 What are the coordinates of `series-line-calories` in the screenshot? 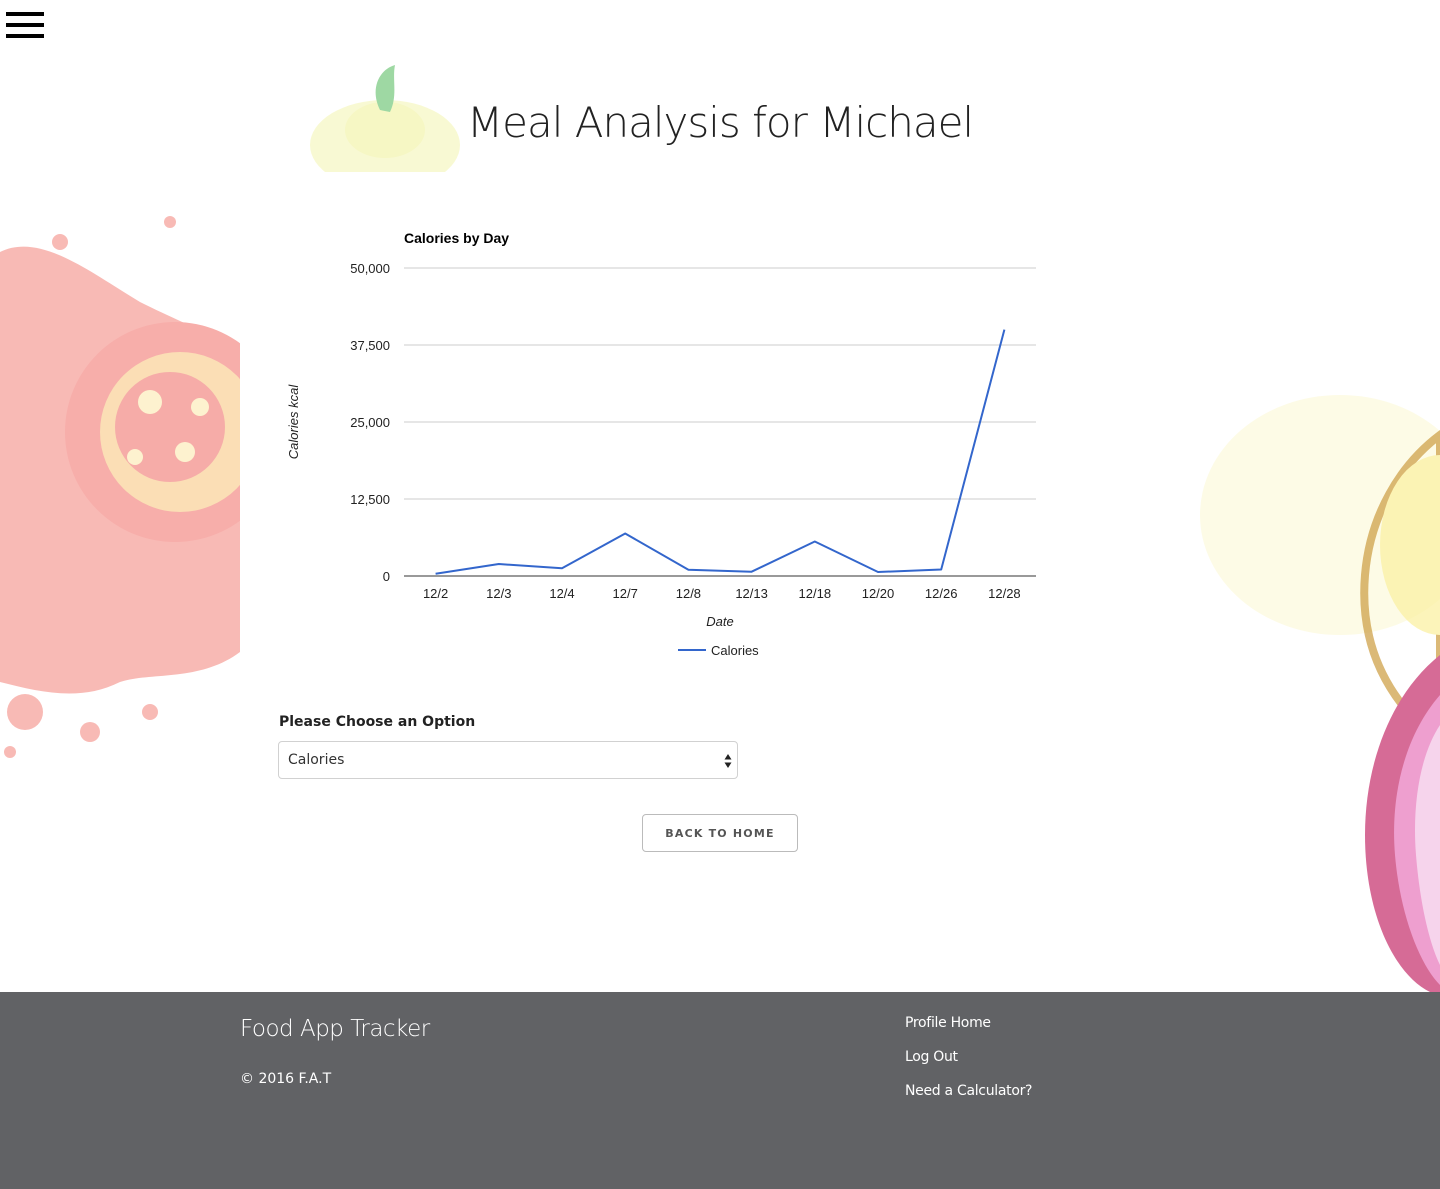 It's located at (720, 452).